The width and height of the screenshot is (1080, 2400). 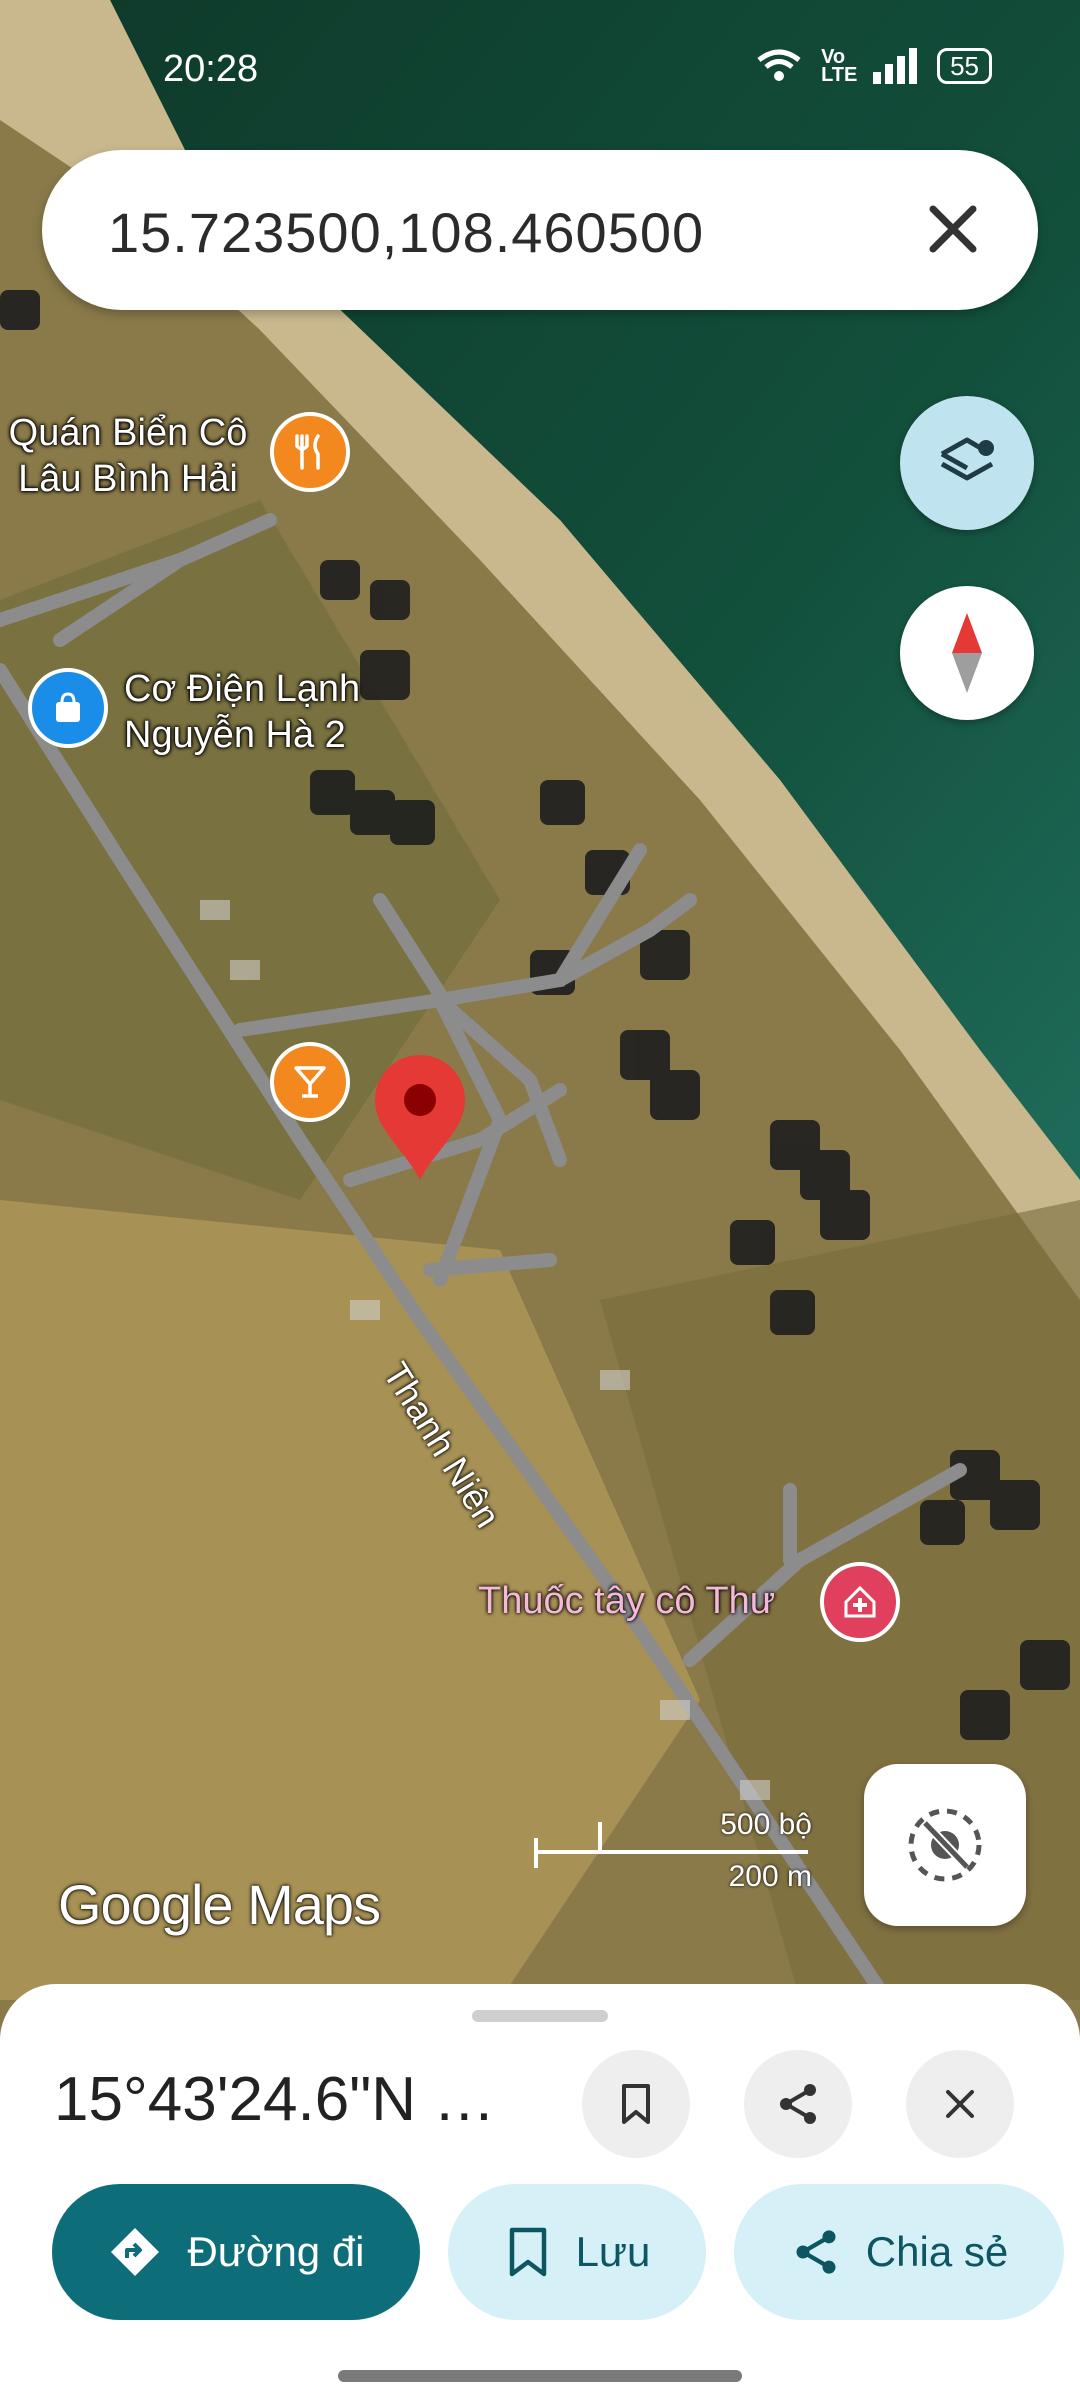 I want to click on layers-icon, so click(x=967, y=459).